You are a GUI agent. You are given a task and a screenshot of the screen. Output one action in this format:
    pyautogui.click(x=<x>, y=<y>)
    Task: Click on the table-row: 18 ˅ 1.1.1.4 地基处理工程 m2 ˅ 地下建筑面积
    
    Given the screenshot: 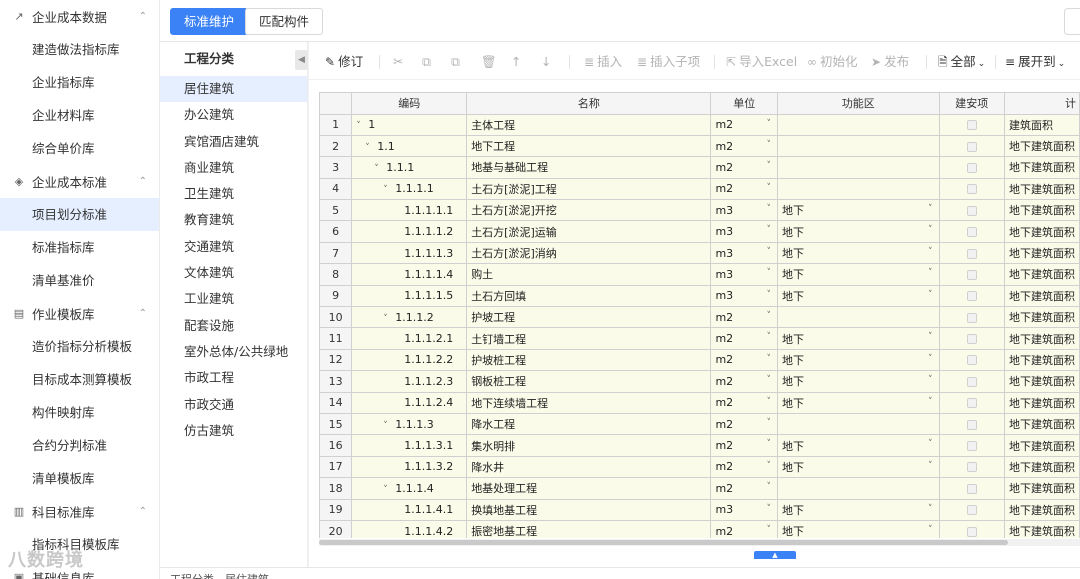 What is the action you would take?
    pyautogui.click(x=700, y=488)
    